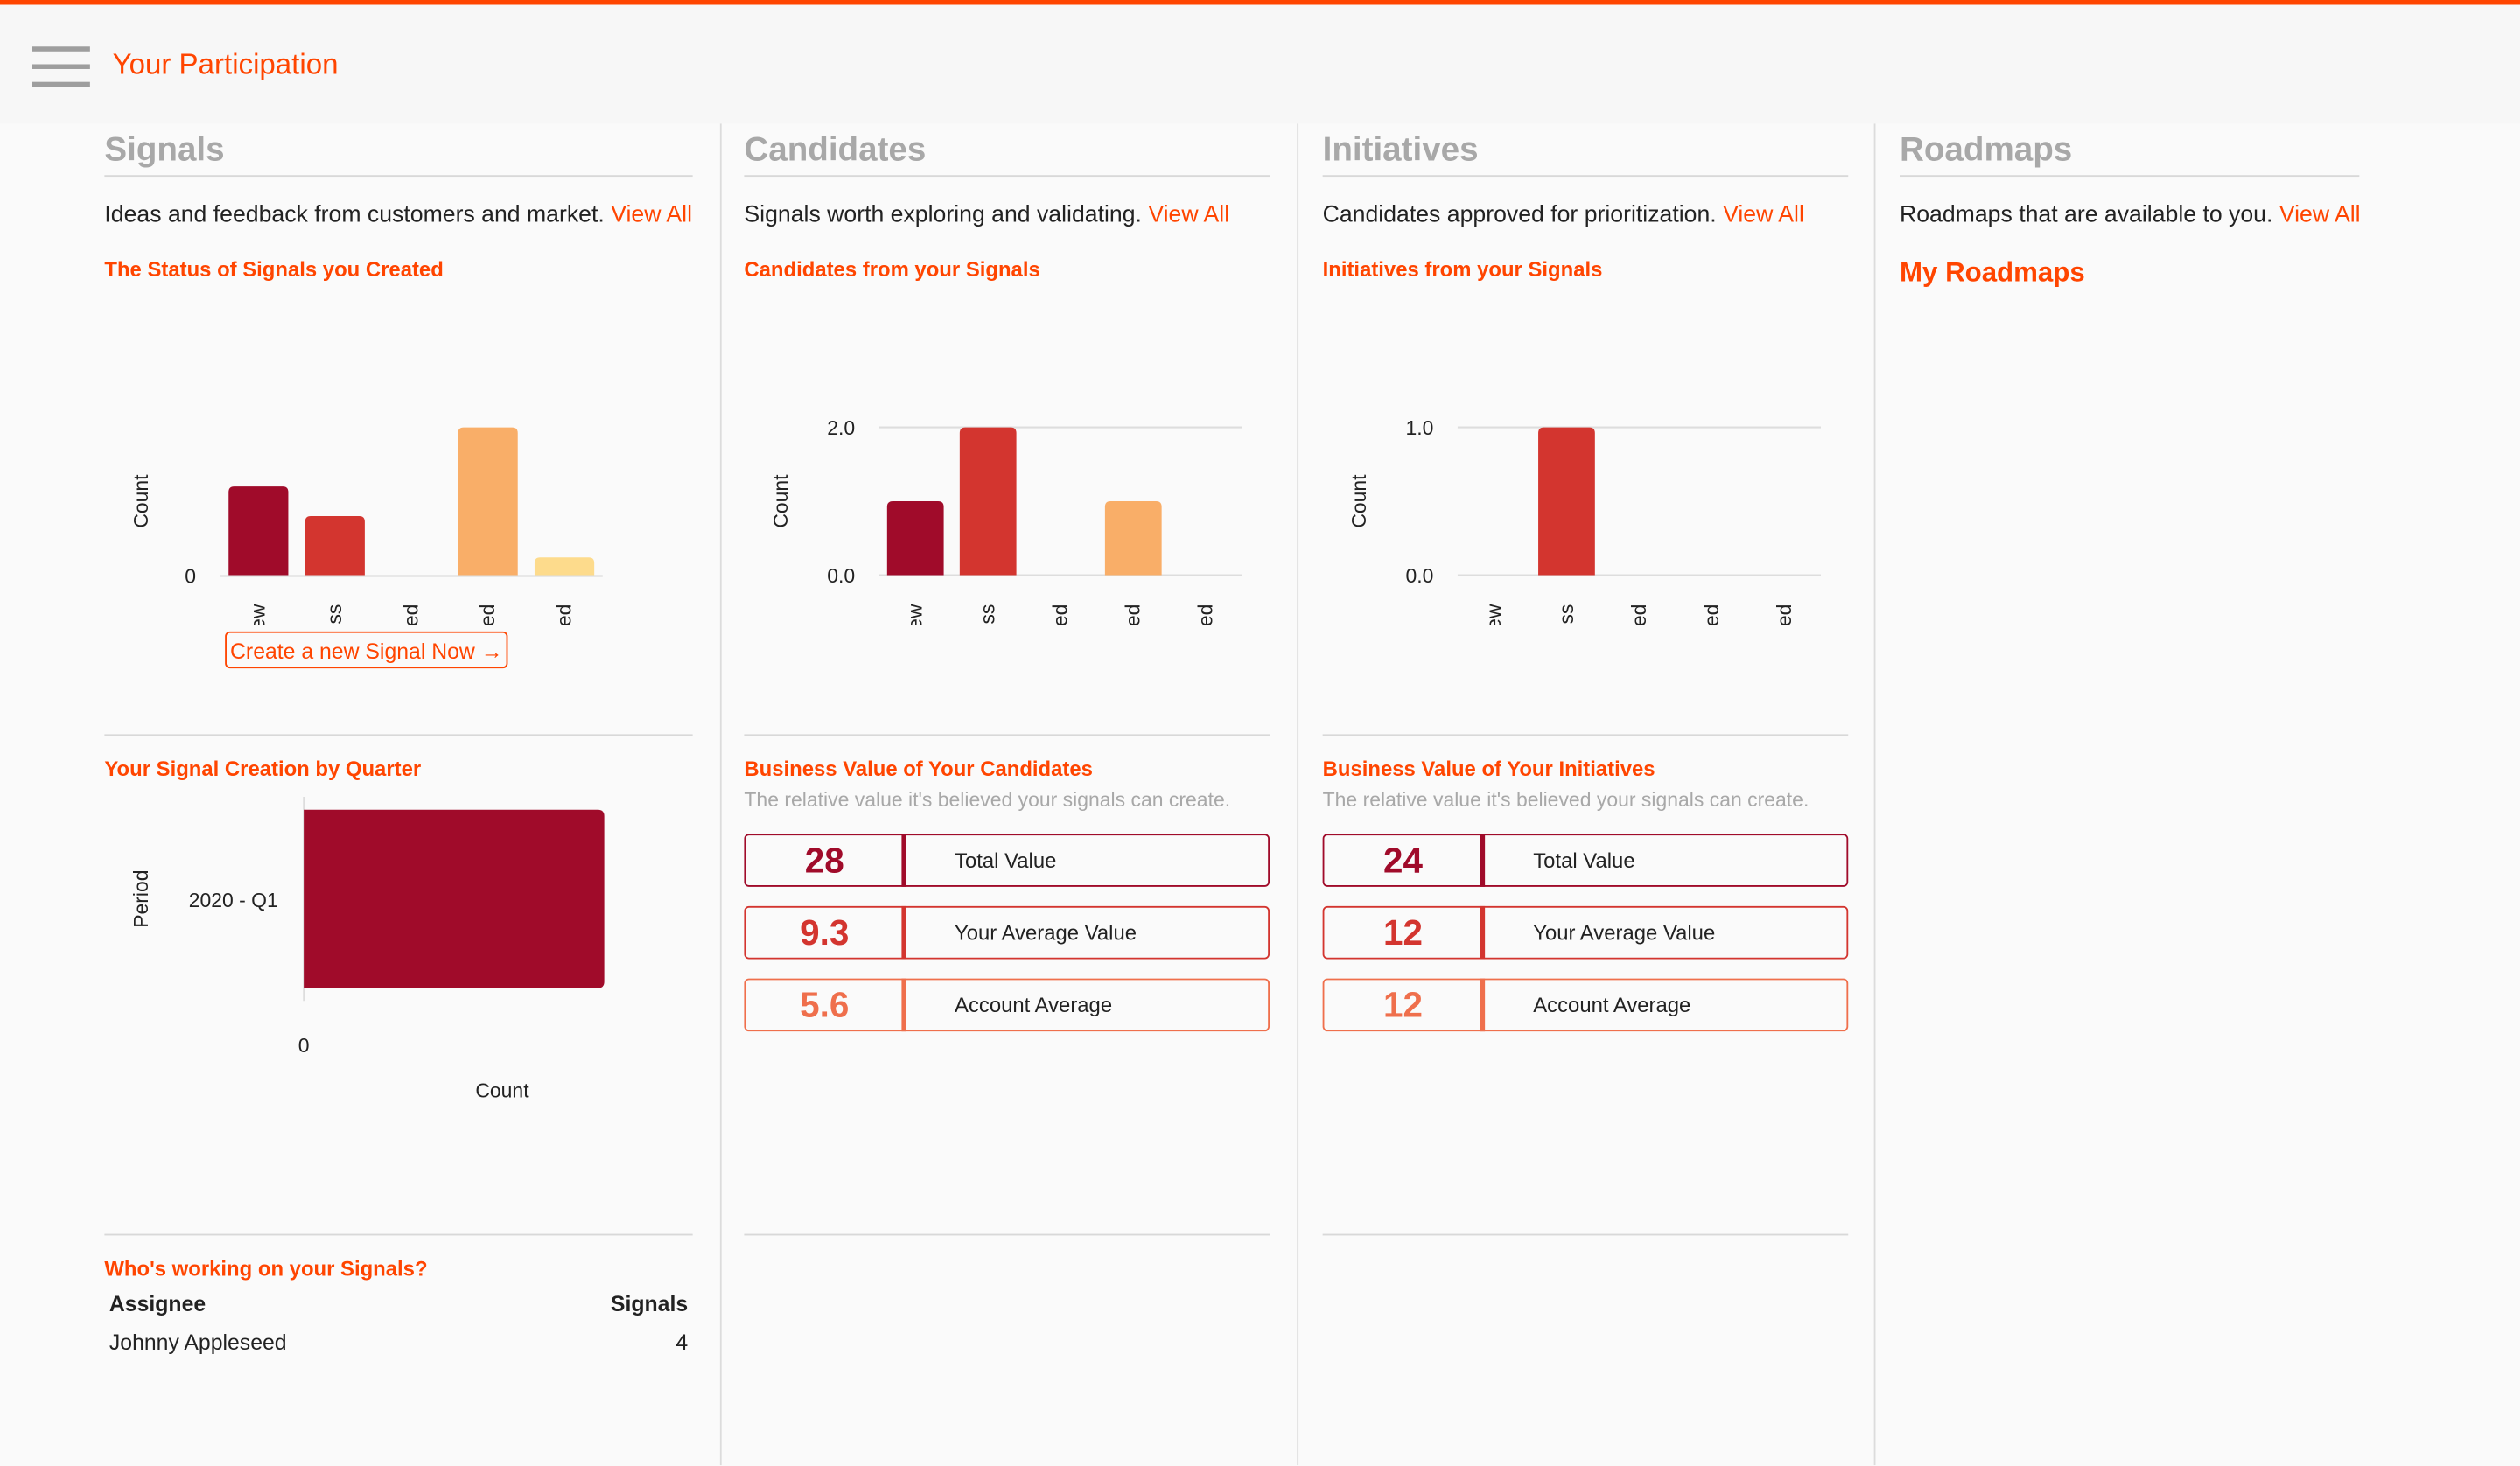 This screenshot has width=2520, height=1466. I want to click on signals-column-header: Signals, so click(649, 1304).